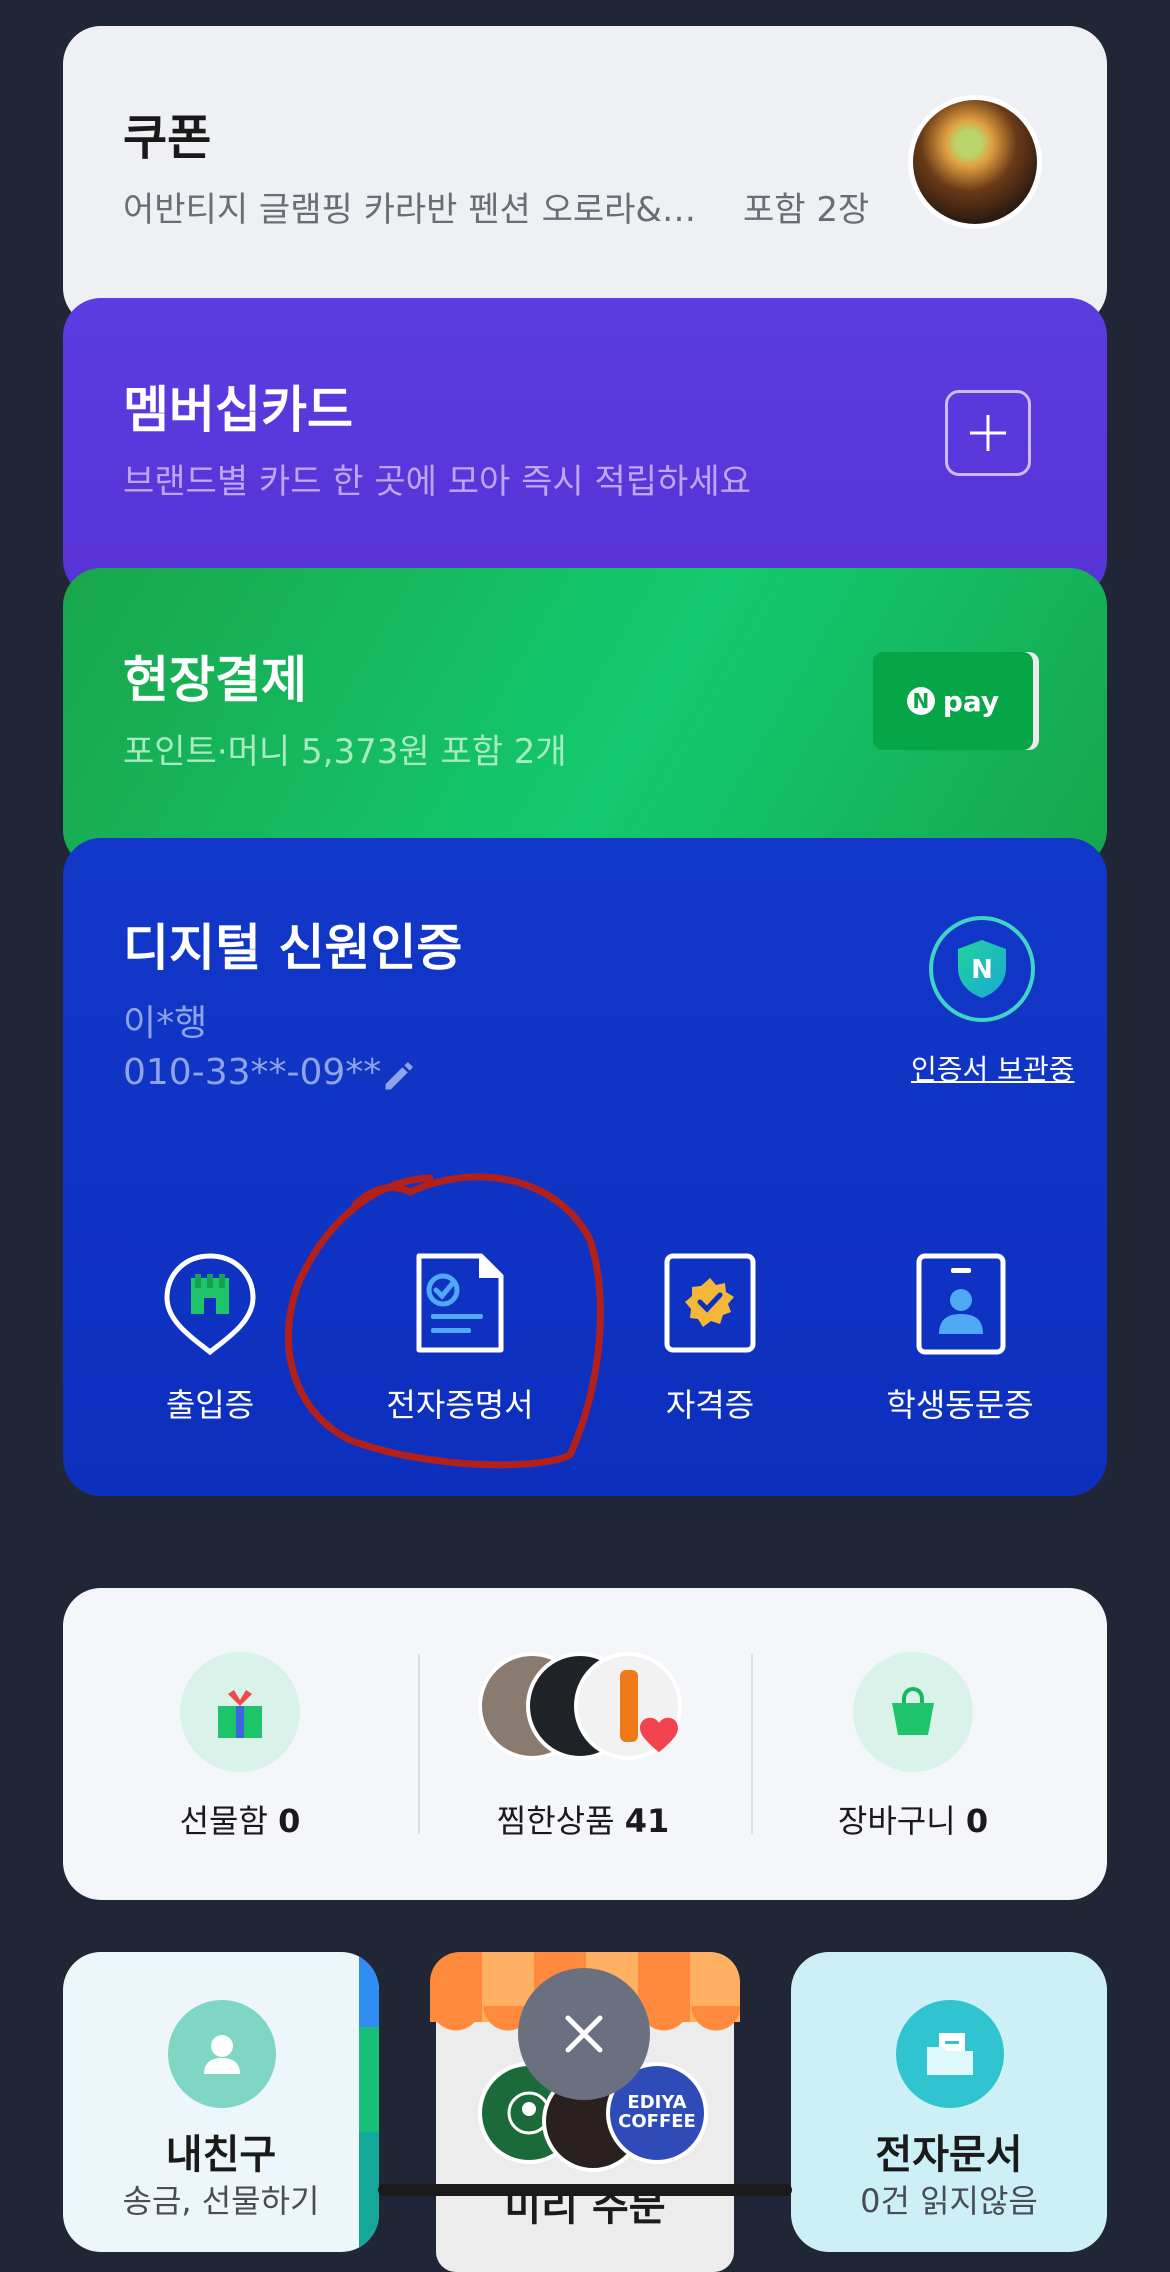 The width and height of the screenshot is (1170, 2272). I want to click on e-certificate-label: 전자증명서, so click(460, 1405).